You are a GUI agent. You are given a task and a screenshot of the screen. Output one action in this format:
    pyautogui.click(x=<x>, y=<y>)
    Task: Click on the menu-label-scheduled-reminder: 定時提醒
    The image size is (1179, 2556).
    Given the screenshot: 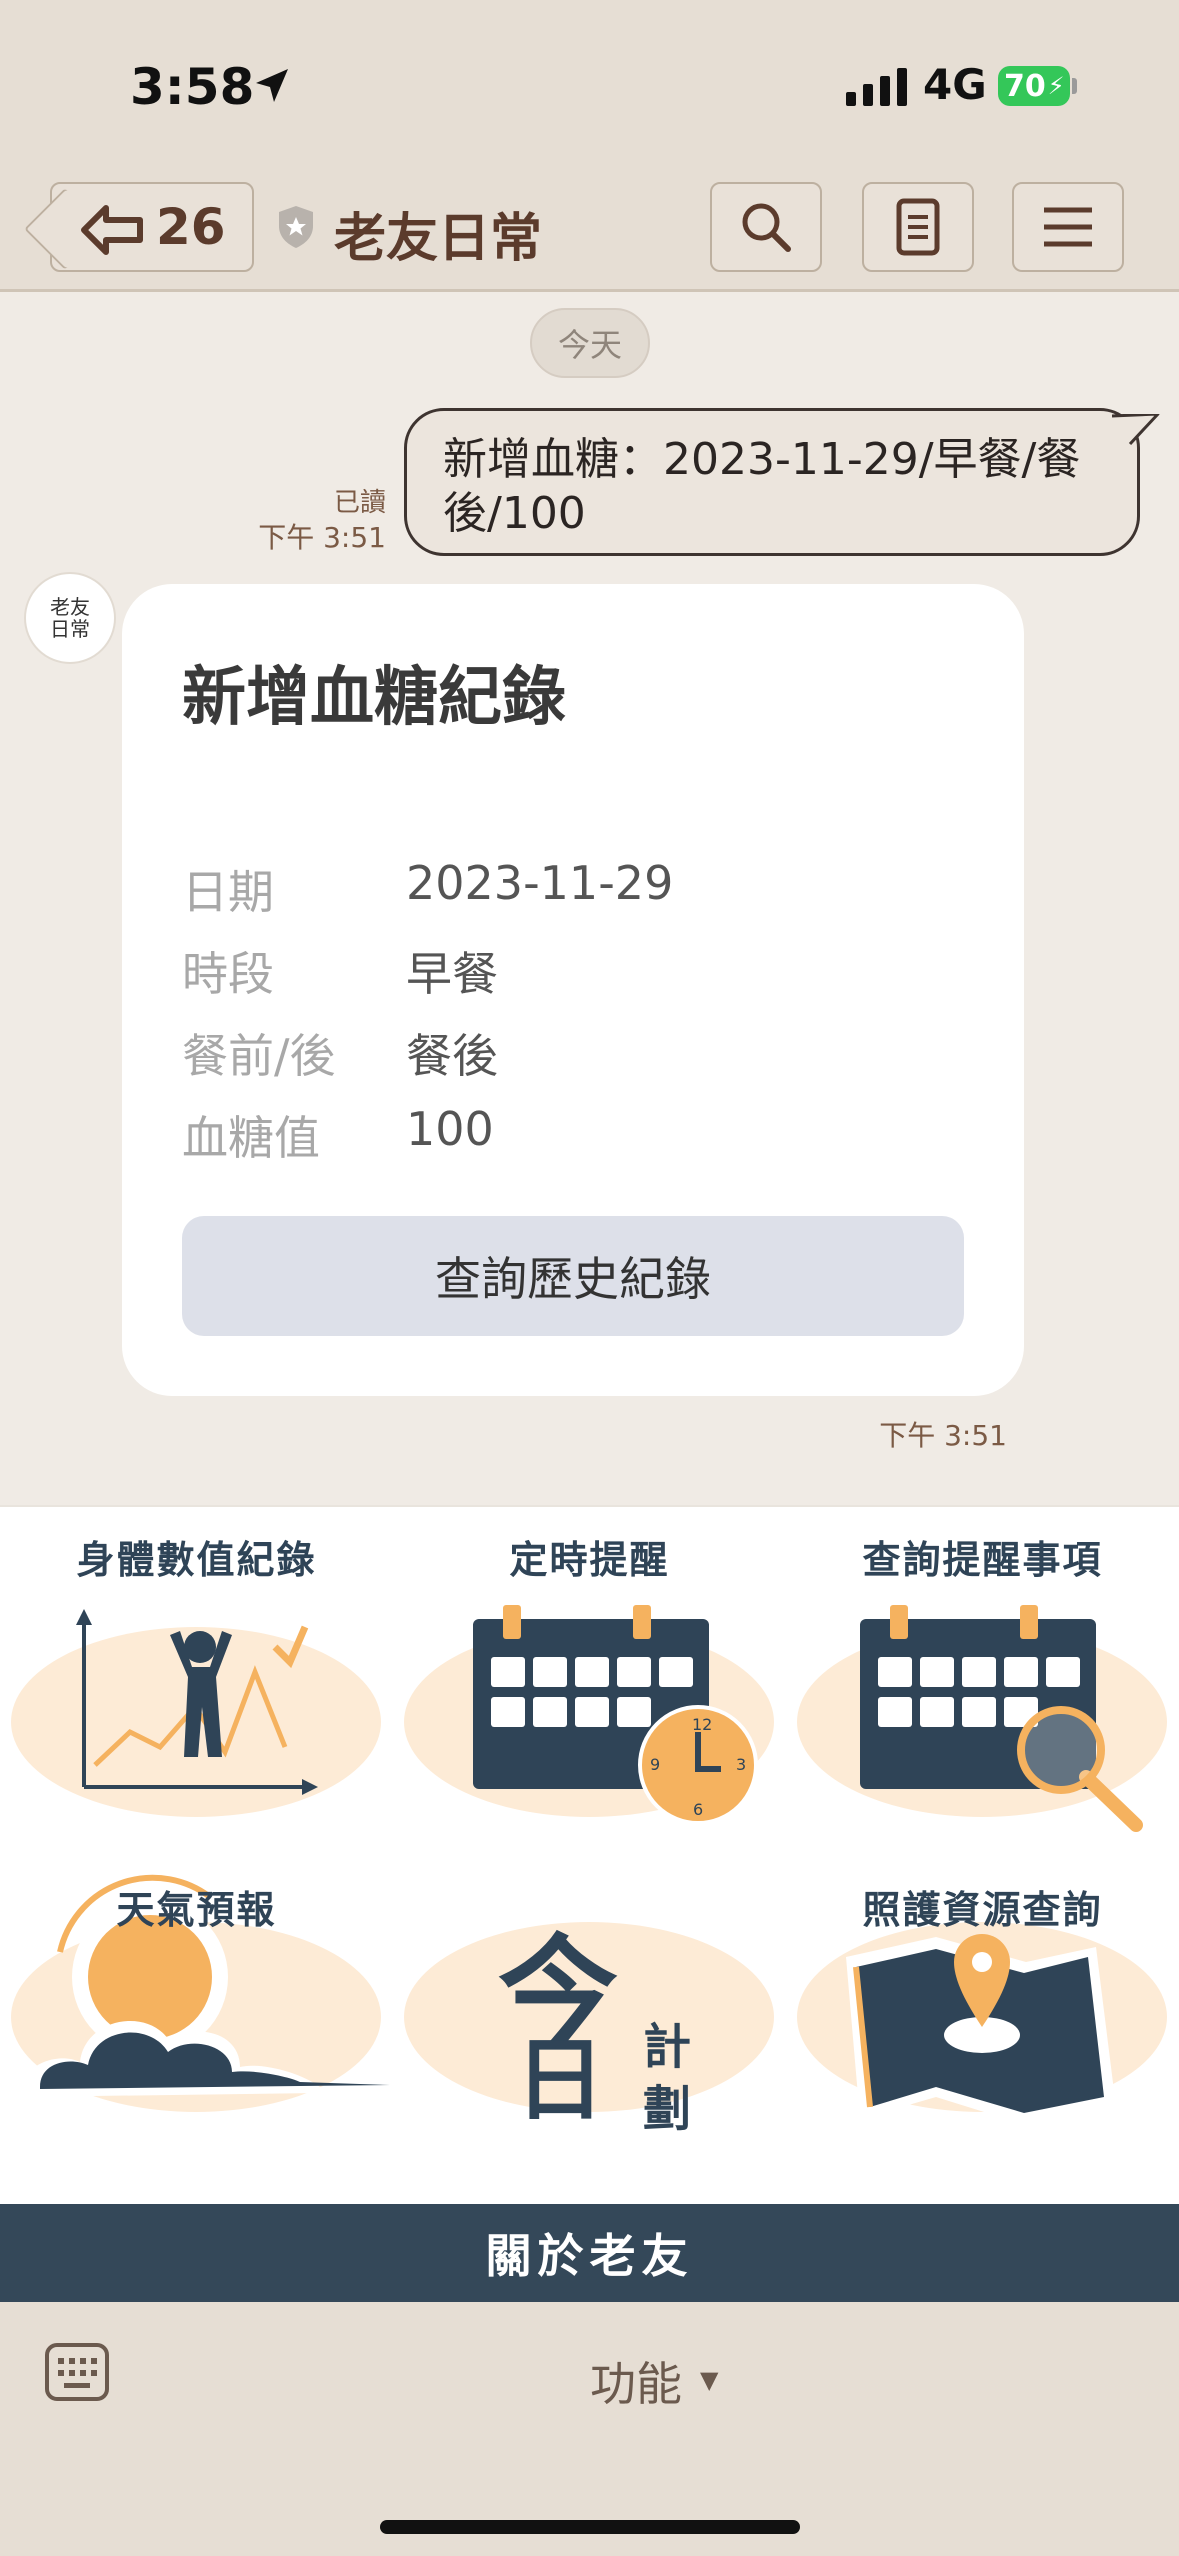 What is the action you would take?
    pyautogui.click(x=589, y=1559)
    